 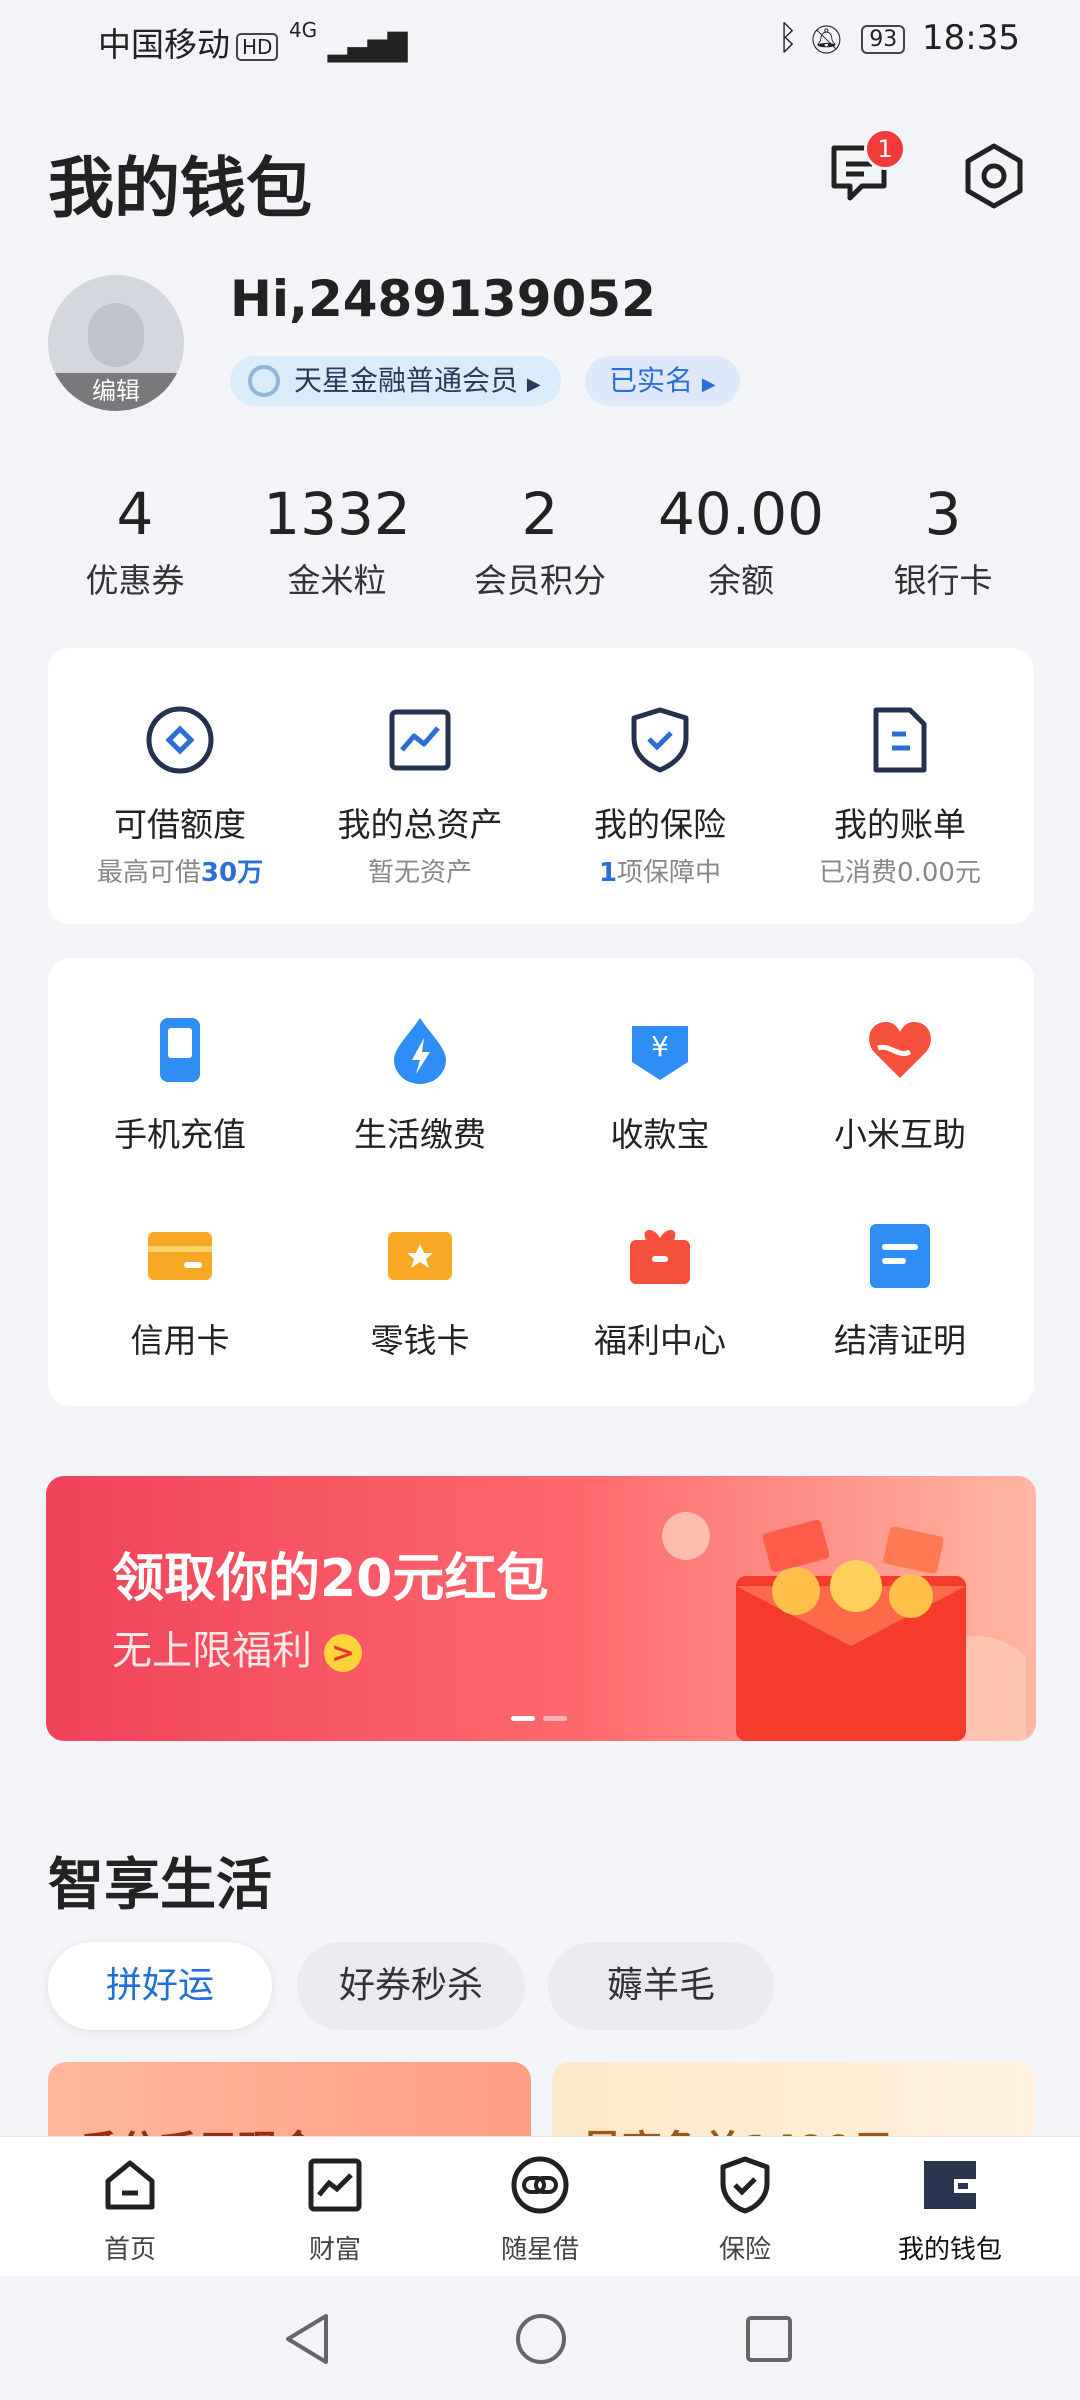 I want to click on overview-credit-limit: 可借额度 最高可借30万, so click(x=180, y=796).